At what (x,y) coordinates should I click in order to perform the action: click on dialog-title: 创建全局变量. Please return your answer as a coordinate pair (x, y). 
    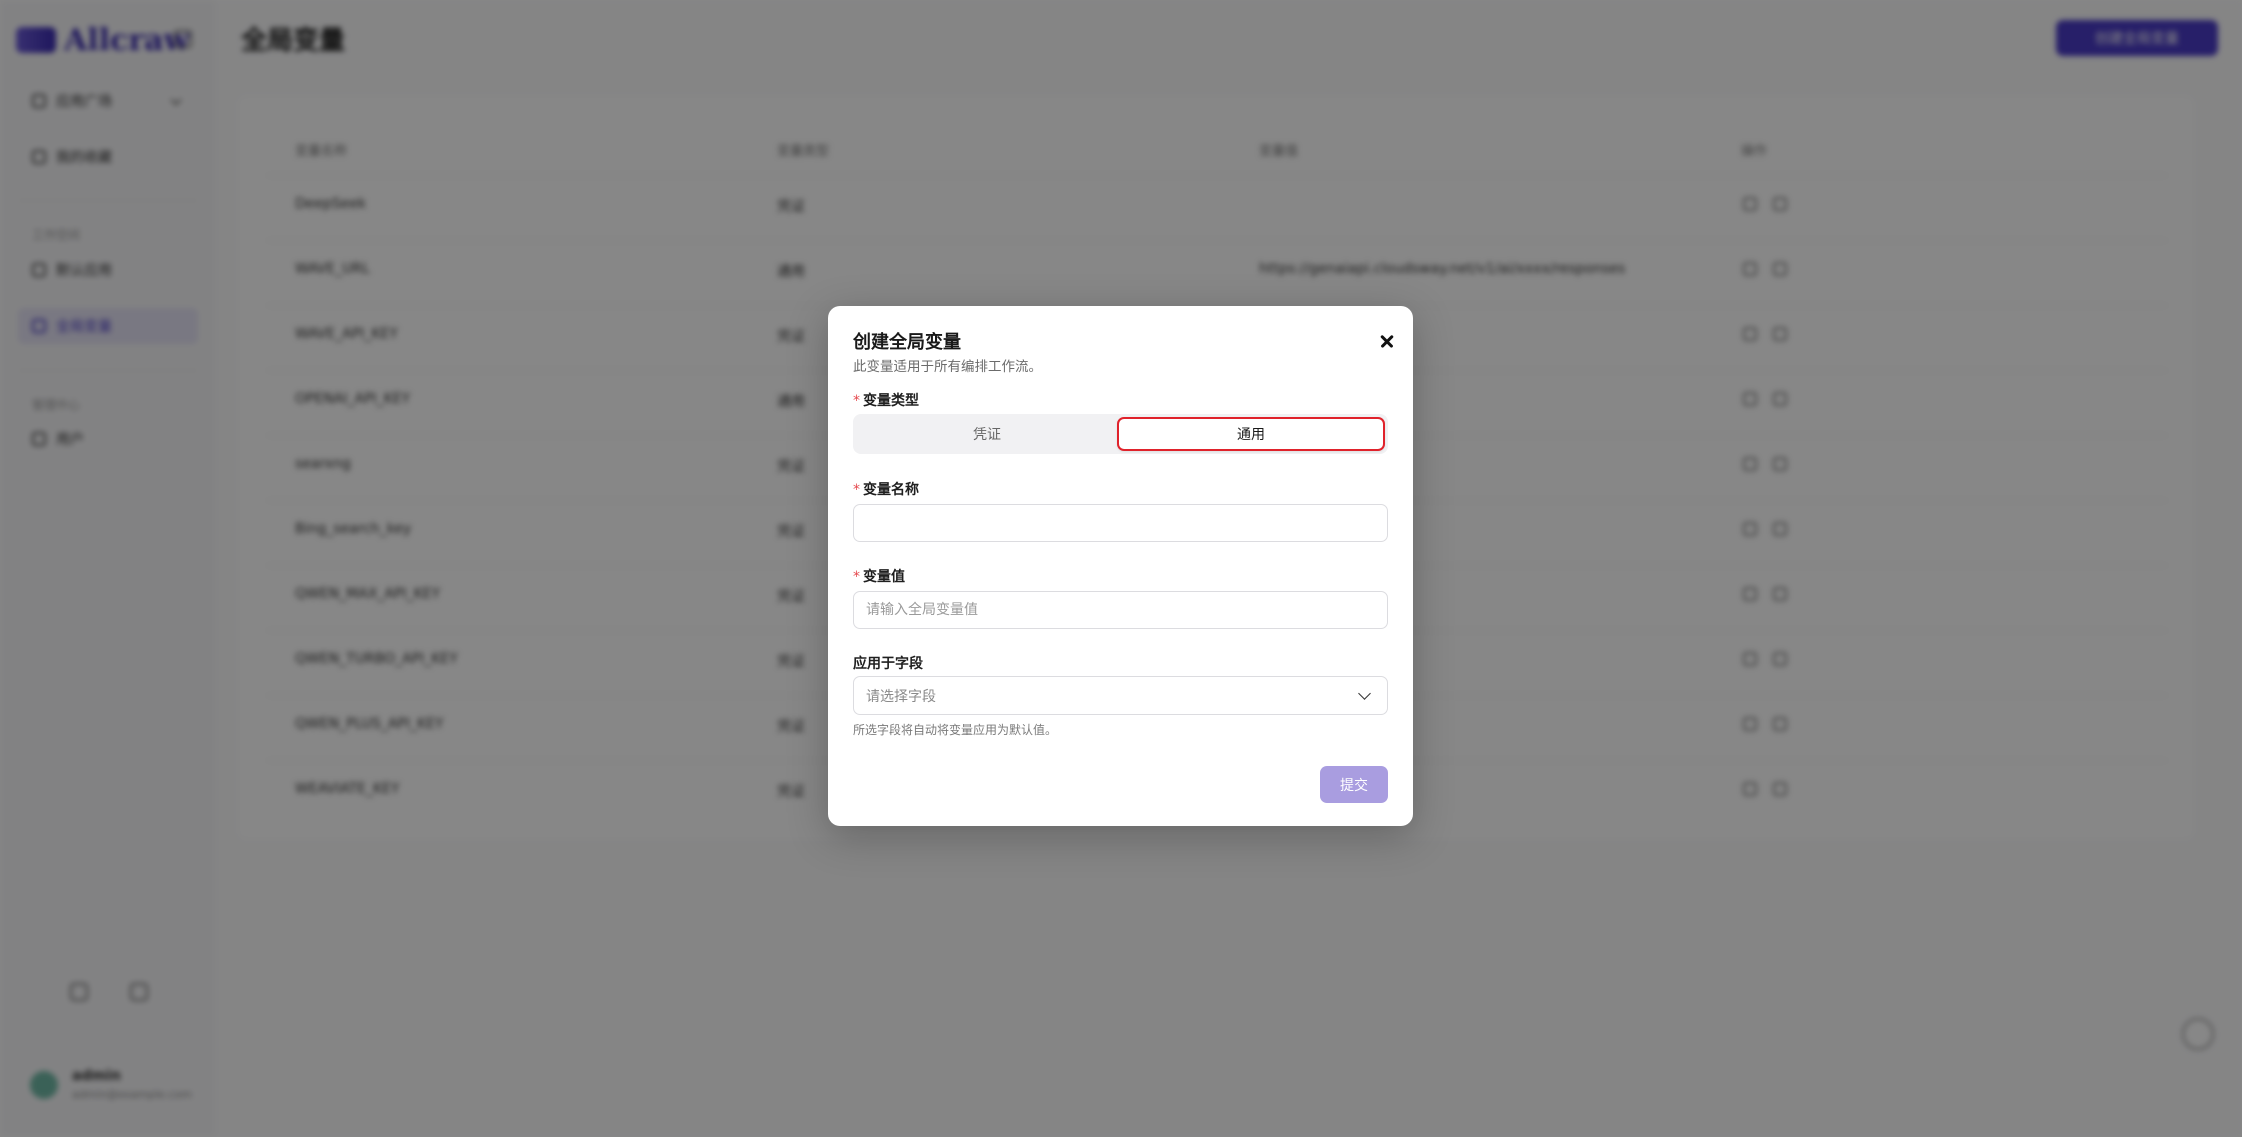
    Looking at the image, I should click on (907, 342).